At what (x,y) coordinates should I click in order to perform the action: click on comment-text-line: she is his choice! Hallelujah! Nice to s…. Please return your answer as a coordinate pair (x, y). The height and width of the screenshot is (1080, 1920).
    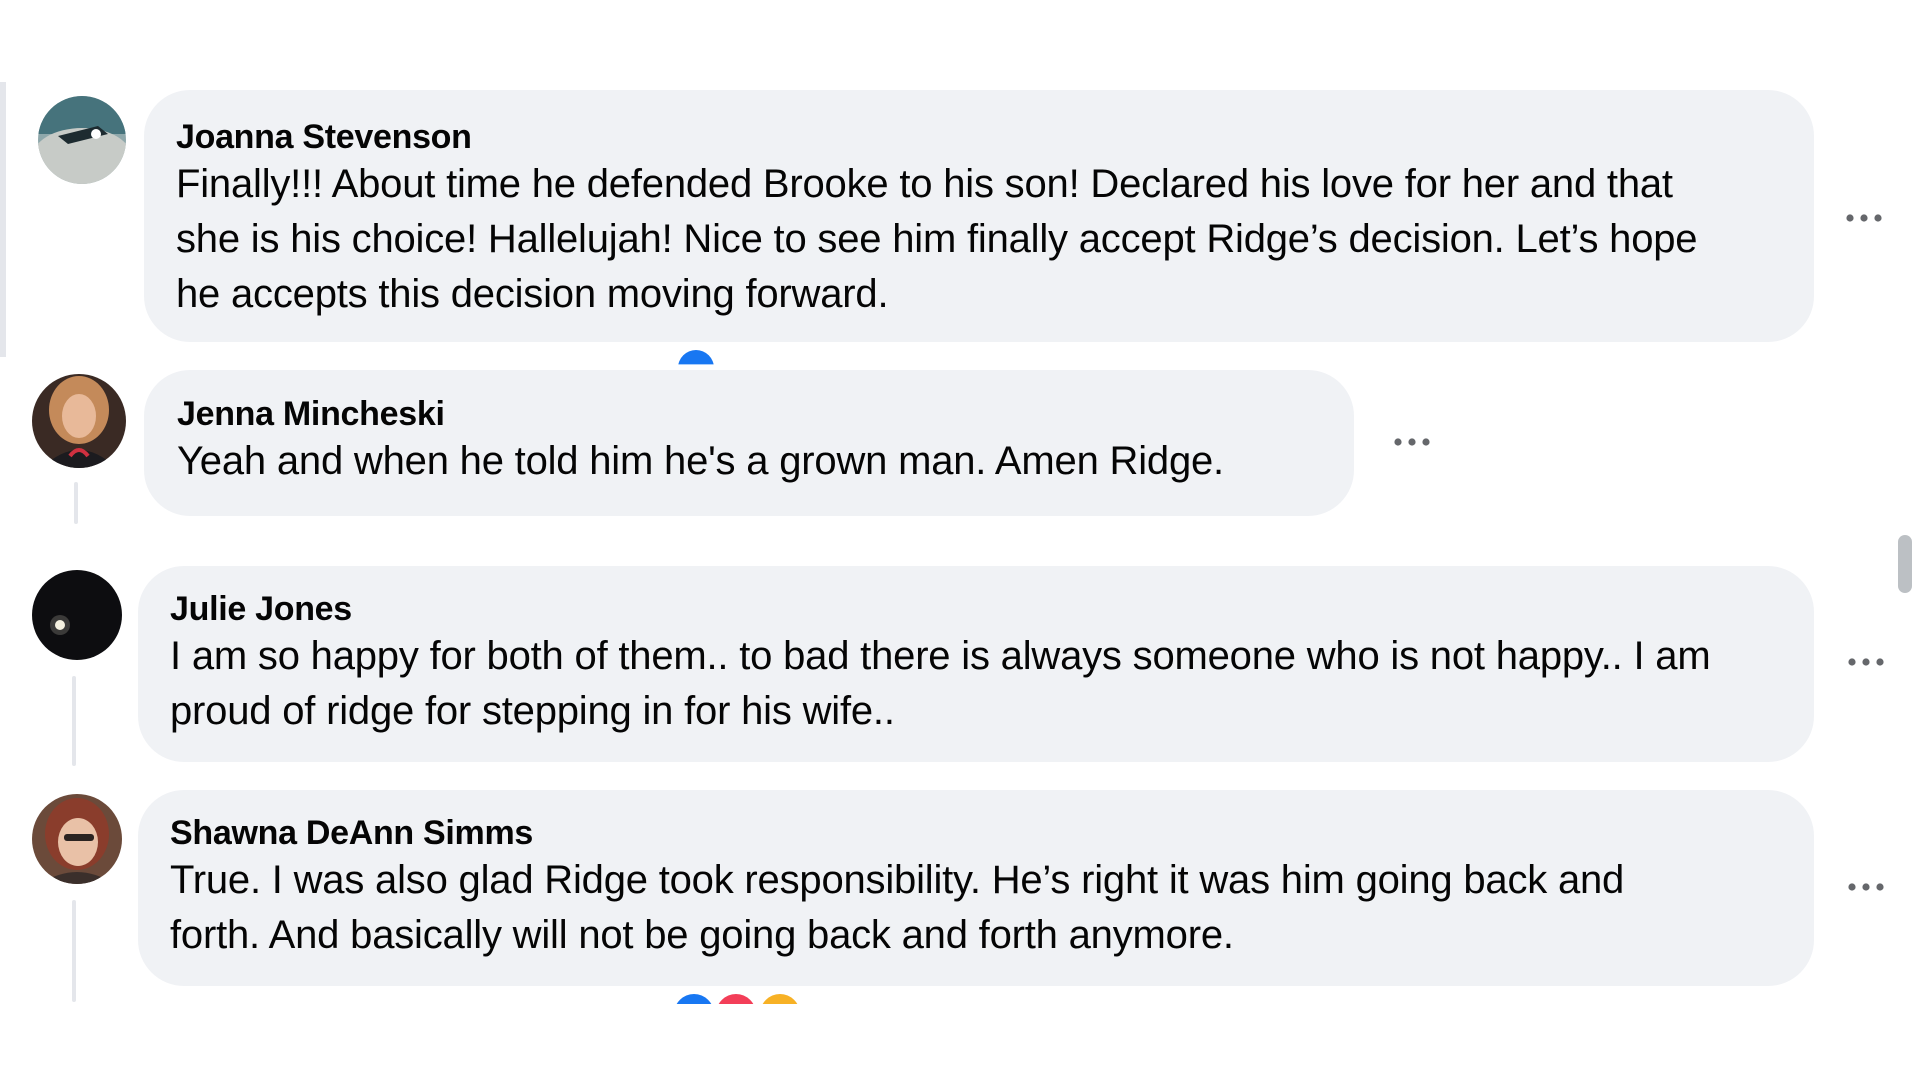
    Looking at the image, I should click on (937, 239).